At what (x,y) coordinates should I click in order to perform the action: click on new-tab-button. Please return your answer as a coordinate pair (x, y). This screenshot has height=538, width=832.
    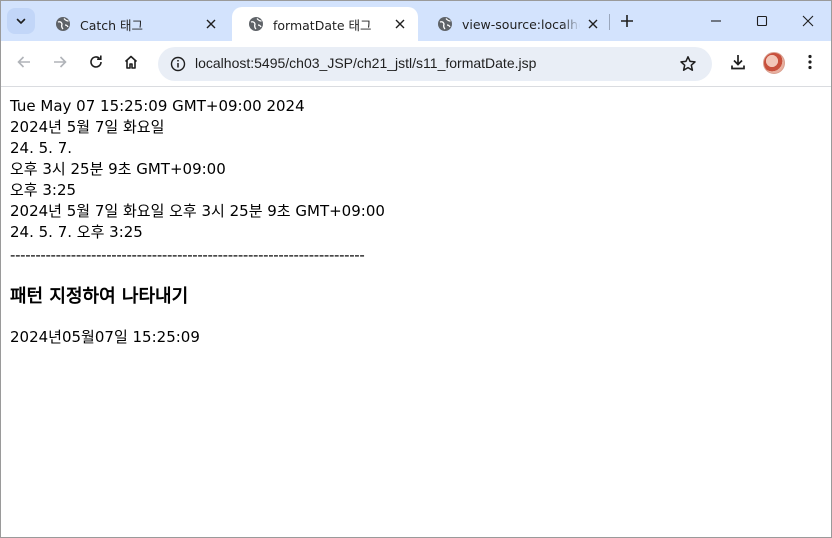
    Looking at the image, I should click on (627, 22).